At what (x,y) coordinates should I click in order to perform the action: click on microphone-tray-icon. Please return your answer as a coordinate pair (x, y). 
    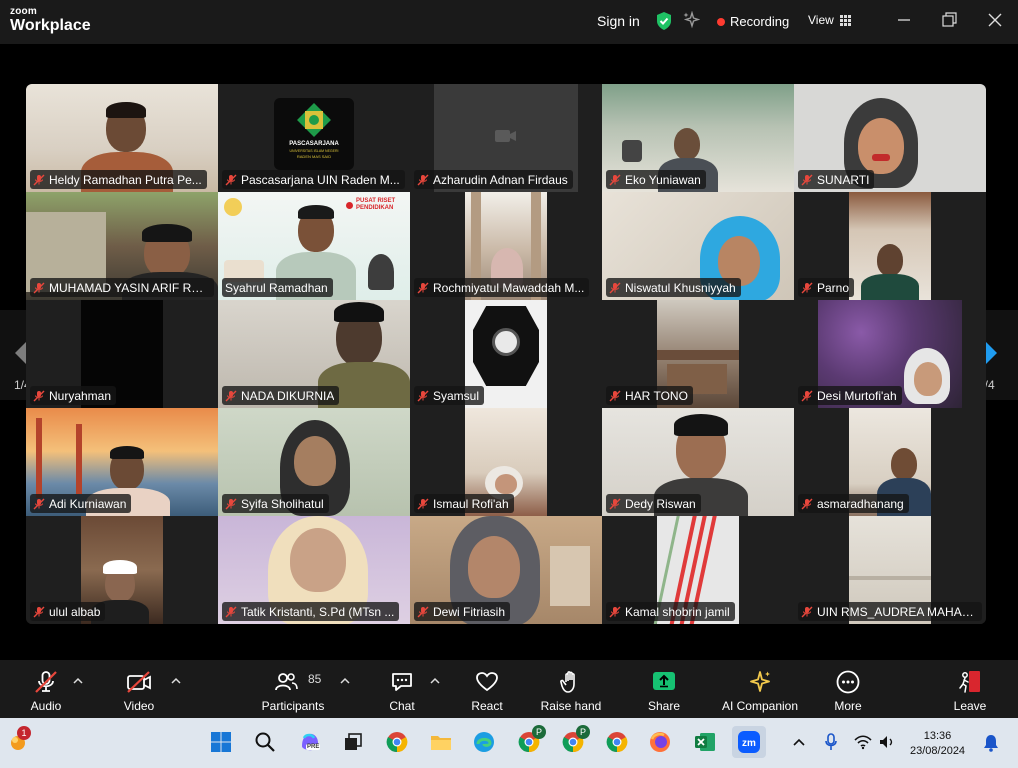
    Looking at the image, I should click on (831, 742).